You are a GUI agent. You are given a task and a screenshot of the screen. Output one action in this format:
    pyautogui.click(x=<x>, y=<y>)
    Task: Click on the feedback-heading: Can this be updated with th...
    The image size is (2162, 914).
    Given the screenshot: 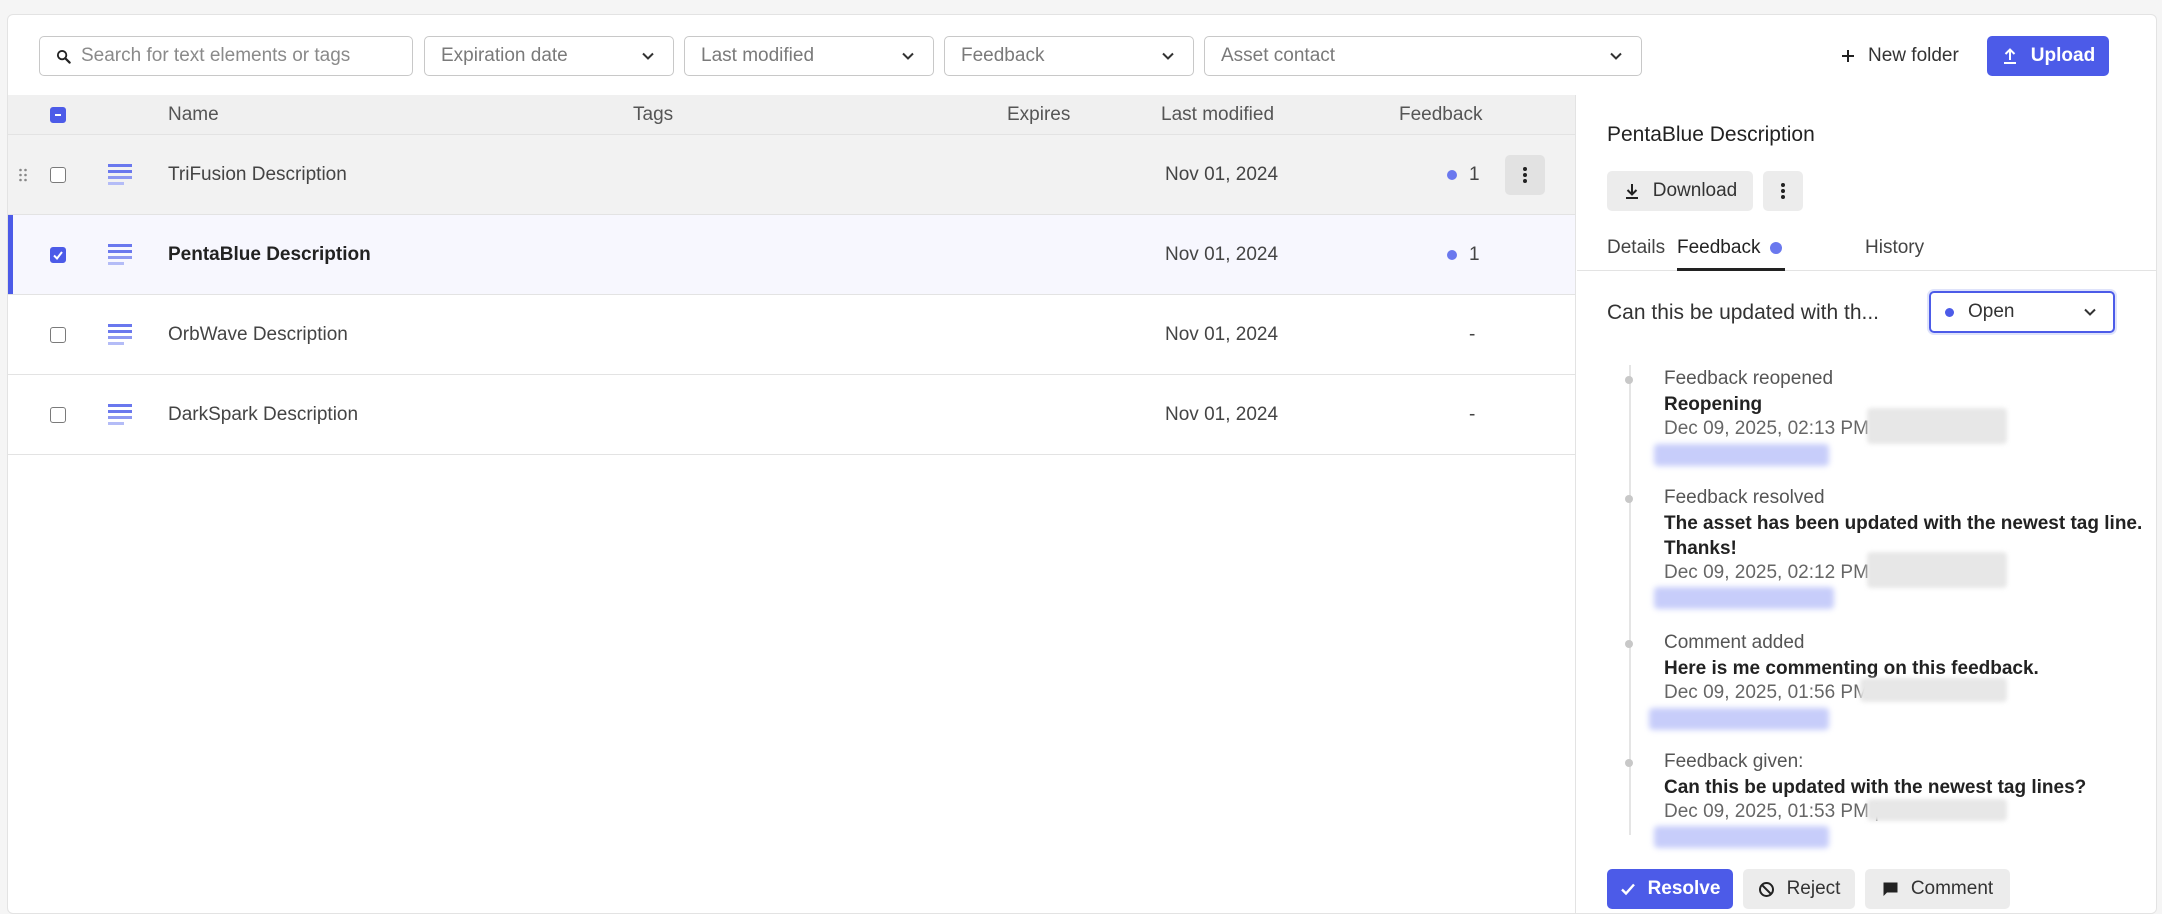 What is the action you would take?
    pyautogui.click(x=1743, y=312)
    